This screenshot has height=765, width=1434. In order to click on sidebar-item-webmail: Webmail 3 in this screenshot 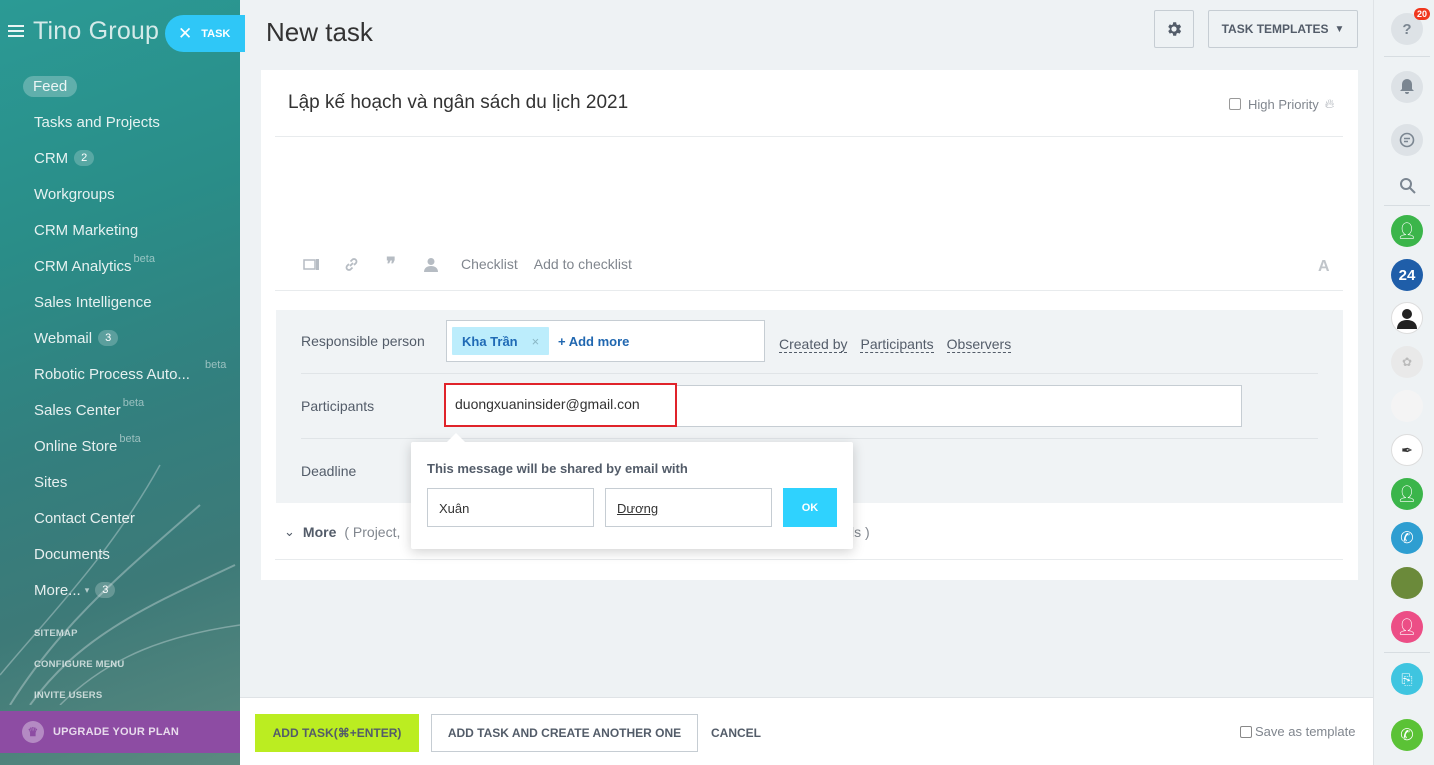, I will do `click(120, 338)`.